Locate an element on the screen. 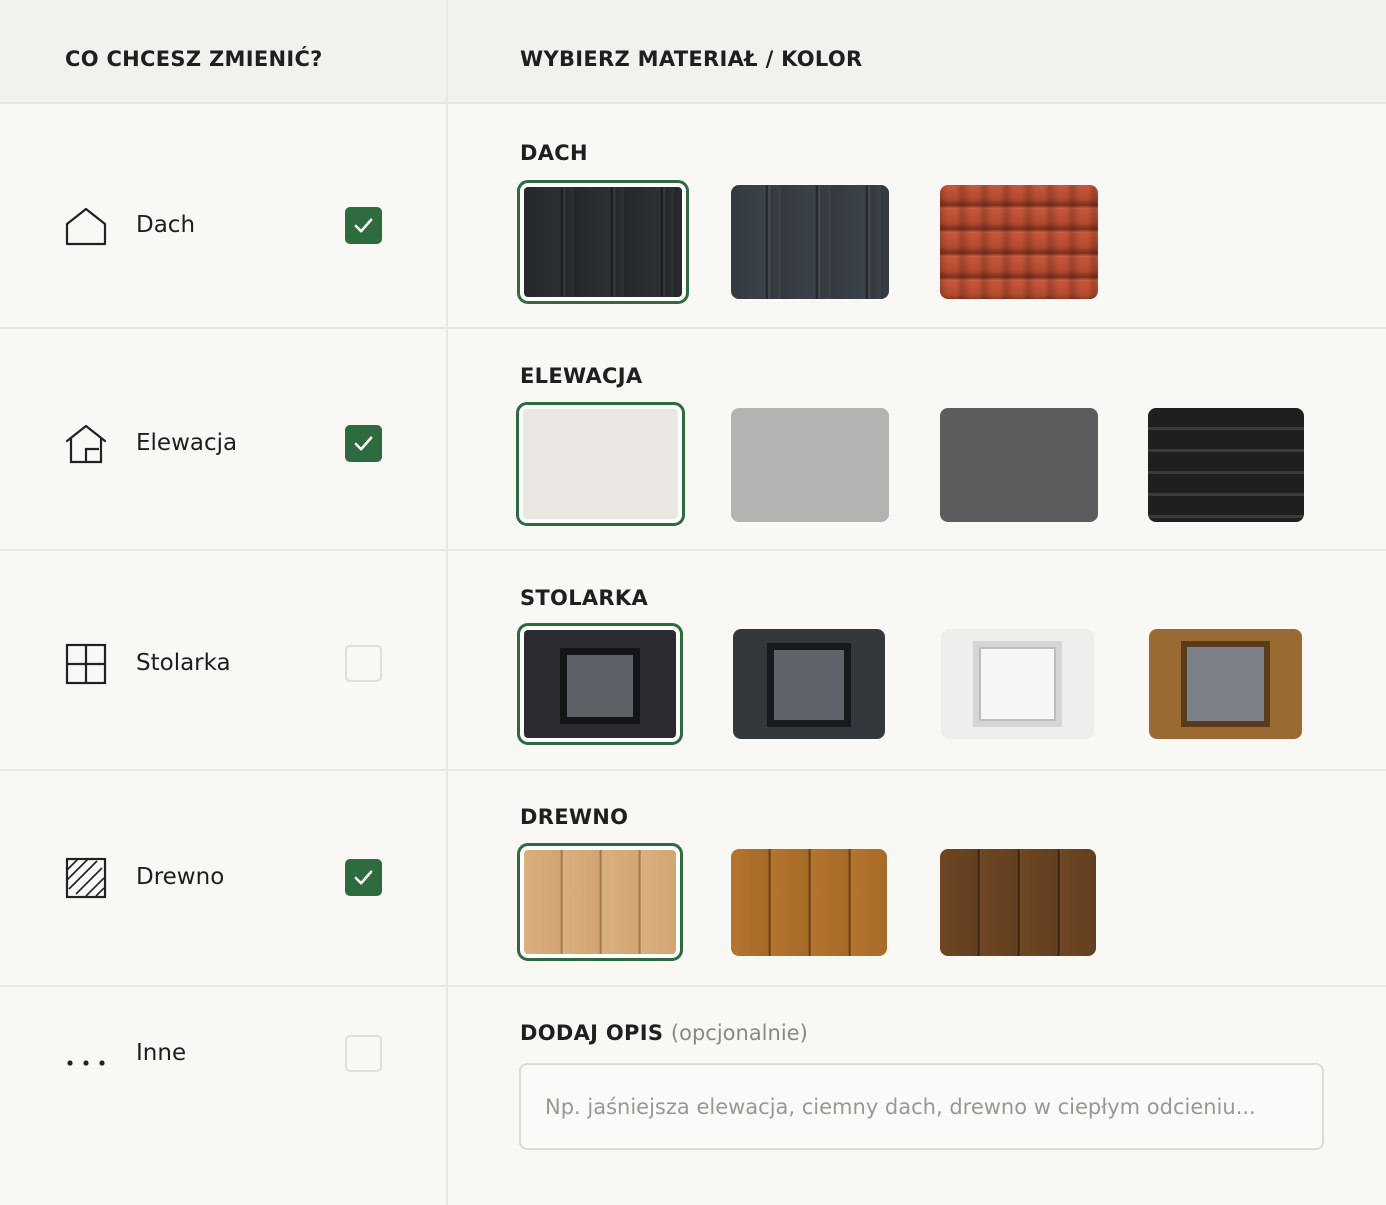  section-title-elewacja: ELEWACJA is located at coordinates (581, 376).